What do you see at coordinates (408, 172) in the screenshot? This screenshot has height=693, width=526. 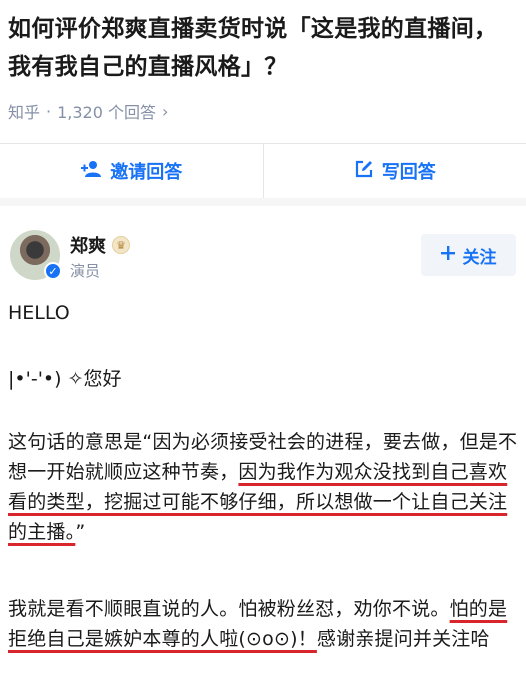 I see `write-answer-label: 写回答` at bounding box center [408, 172].